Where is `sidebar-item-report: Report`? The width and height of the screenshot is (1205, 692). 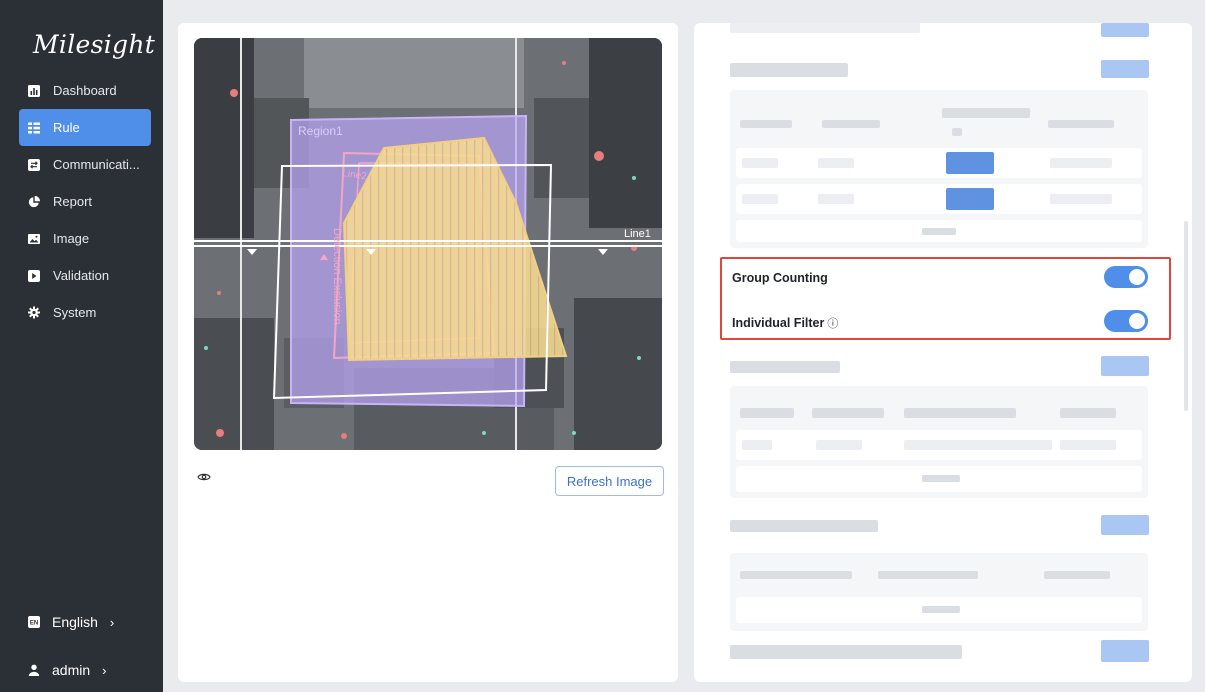 sidebar-item-report: Report is located at coordinates (85, 201).